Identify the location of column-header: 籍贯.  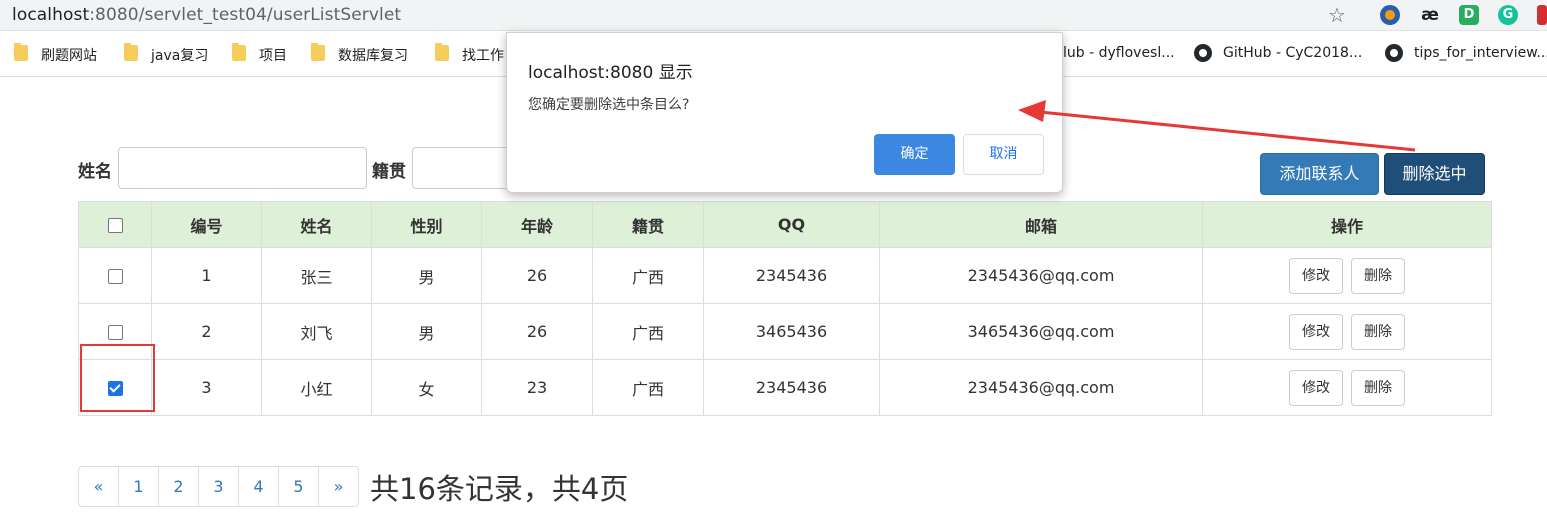
(648, 224).